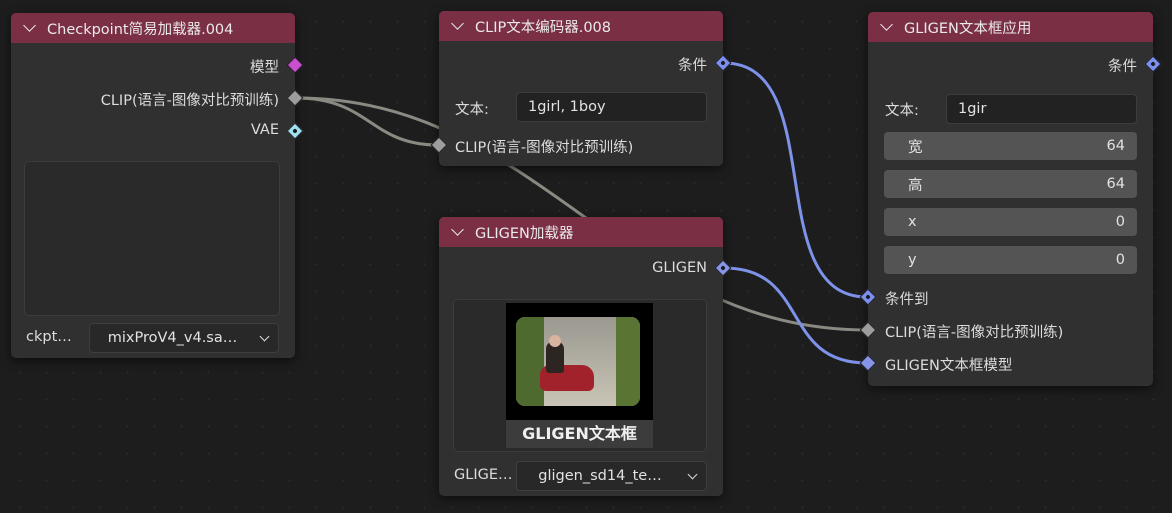 The width and height of the screenshot is (1172, 513). What do you see at coordinates (972, 109) in the screenshot?
I see `text-input-value: 1gir` at bounding box center [972, 109].